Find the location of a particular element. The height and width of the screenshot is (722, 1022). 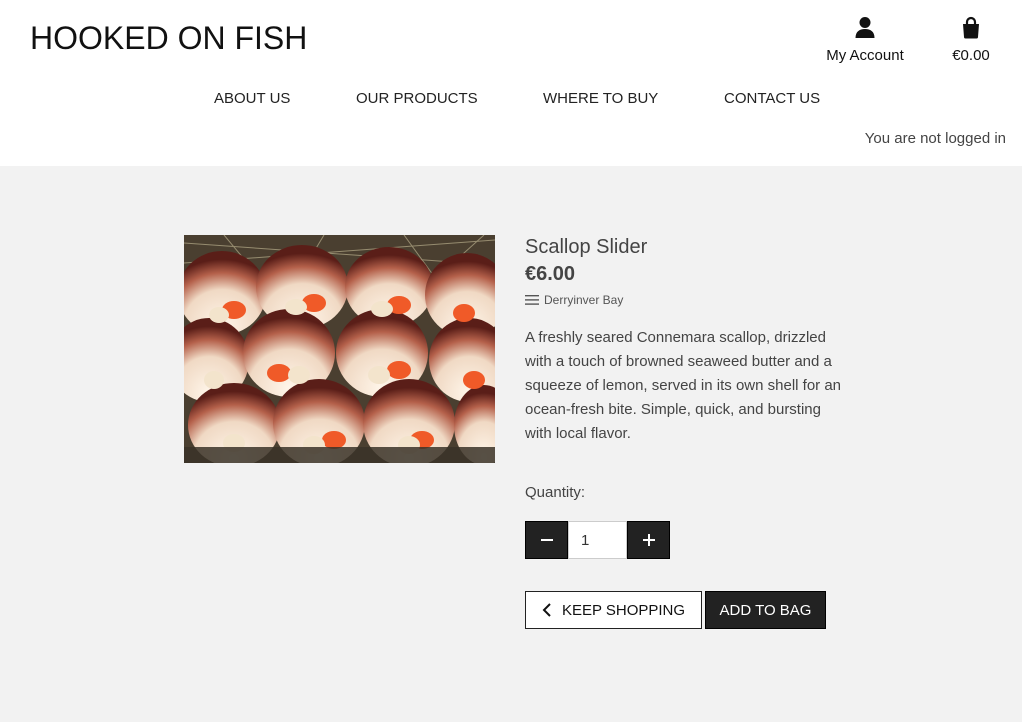

nav-about-us: ABOUT US is located at coordinates (252, 98).